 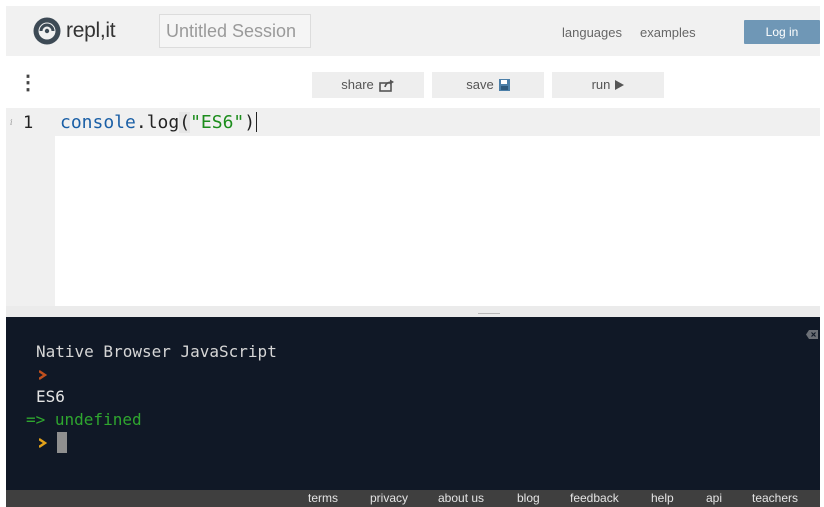 What do you see at coordinates (386, 85) in the screenshot?
I see `share-icon` at bounding box center [386, 85].